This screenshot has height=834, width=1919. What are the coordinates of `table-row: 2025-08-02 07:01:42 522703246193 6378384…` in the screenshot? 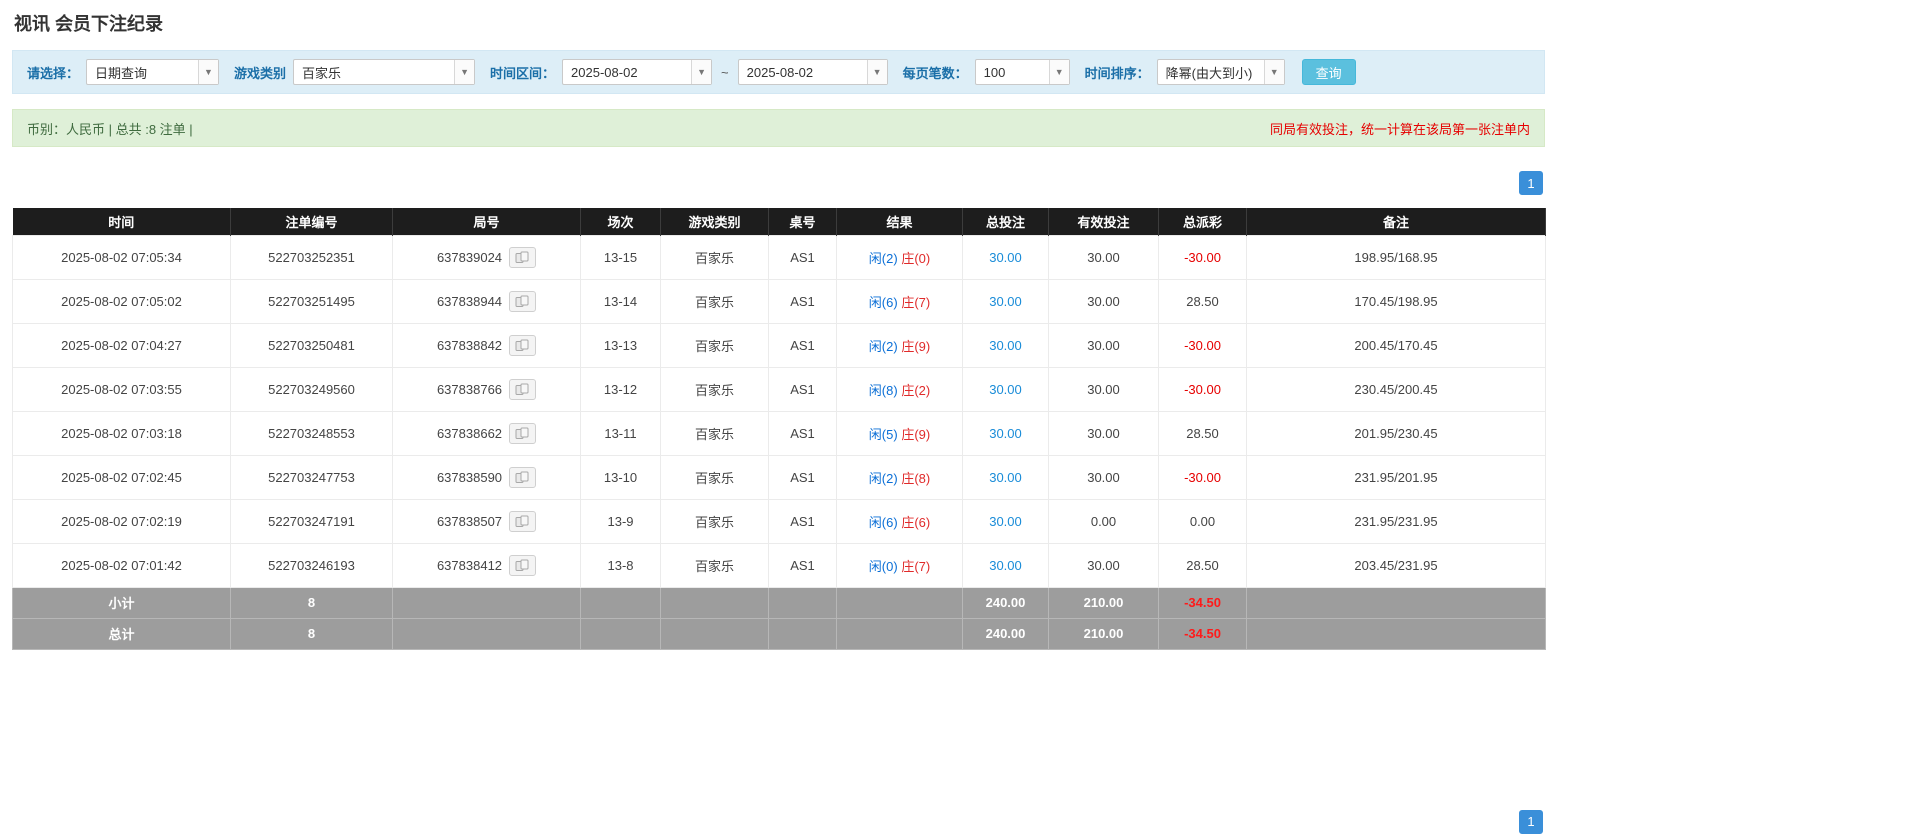 It's located at (779, 565).